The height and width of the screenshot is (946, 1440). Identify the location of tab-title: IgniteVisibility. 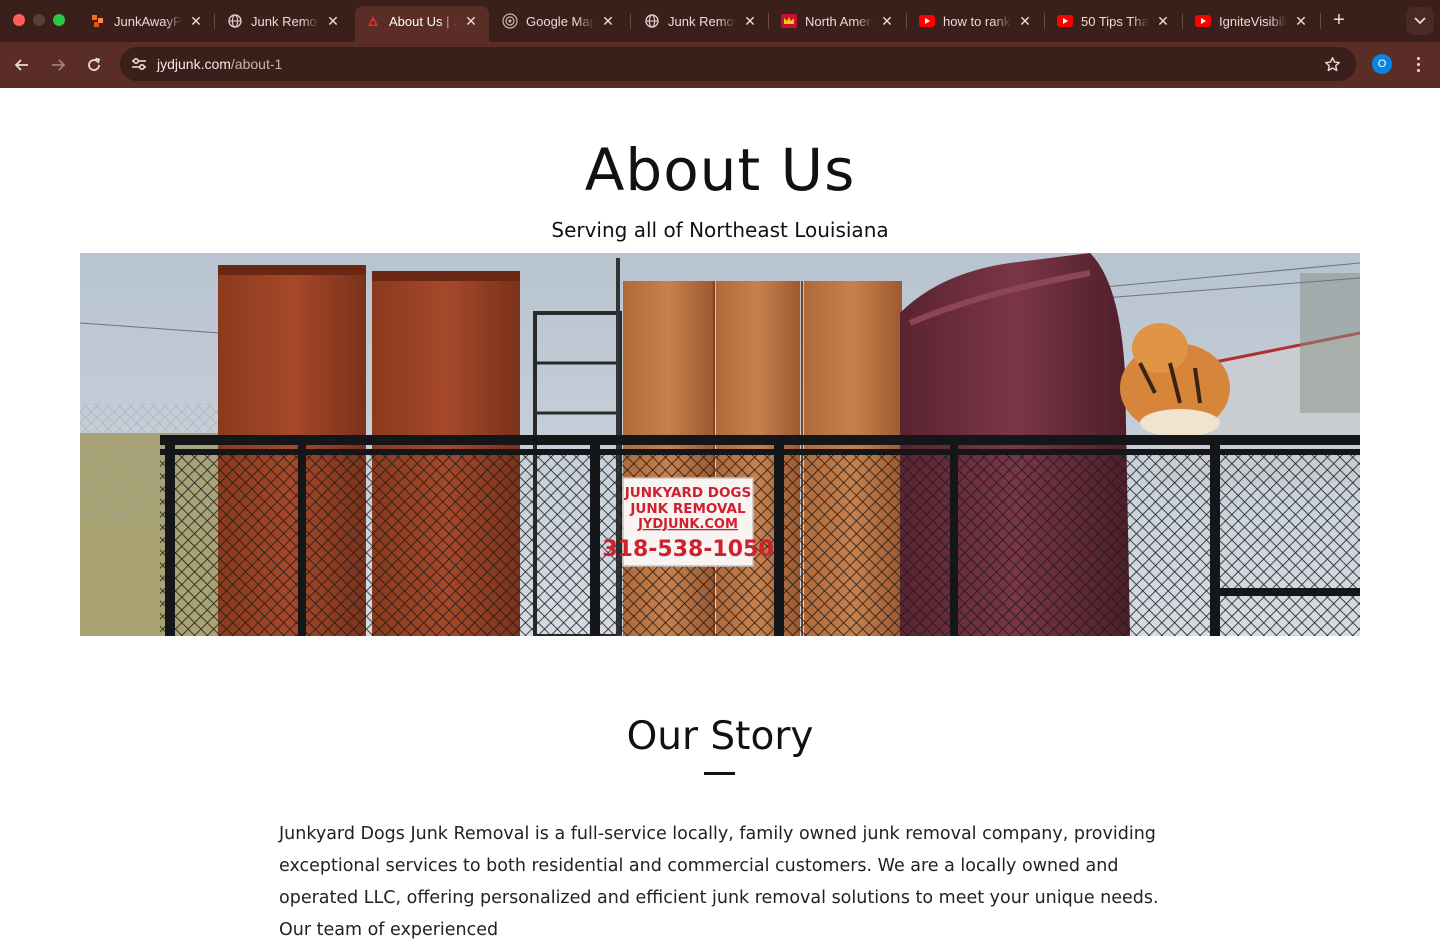
(1253, 21).